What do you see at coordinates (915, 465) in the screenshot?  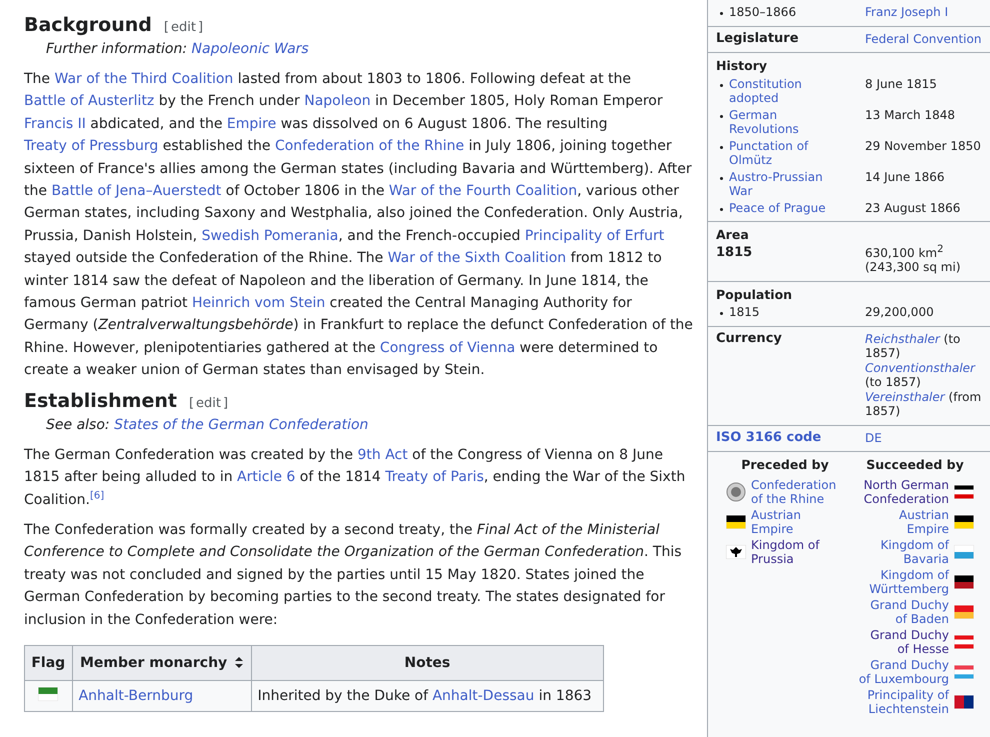 I see `succeeded-by-heading: Succeeded by` at bounding box center [915, 465].